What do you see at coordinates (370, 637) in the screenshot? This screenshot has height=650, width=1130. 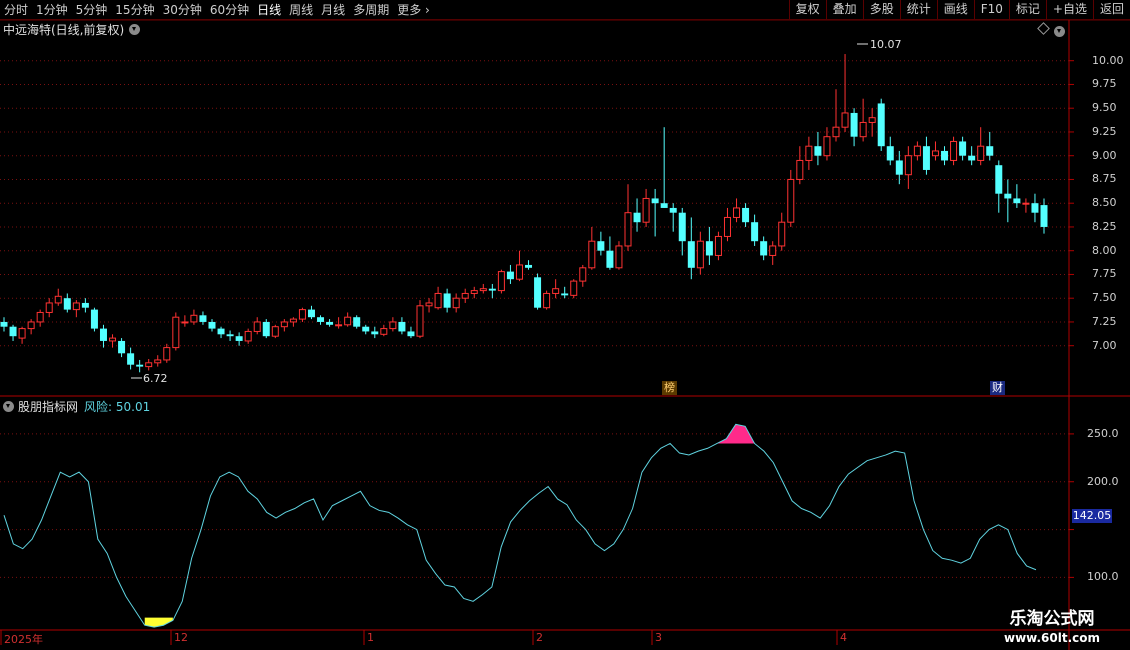 I see `date-tick-label: 1` at bounding box center [370, 637].